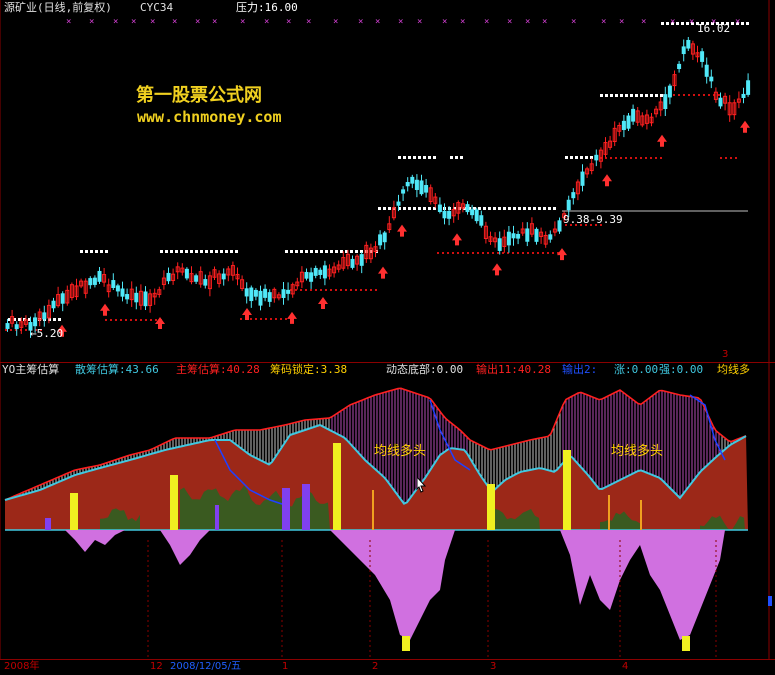 The width and height of the screenshot is (775, 675). Describe the element at coordinates (117, 369) in the screenshot. I see `retail-chips-value: 散筹估算:43.66` at that location.